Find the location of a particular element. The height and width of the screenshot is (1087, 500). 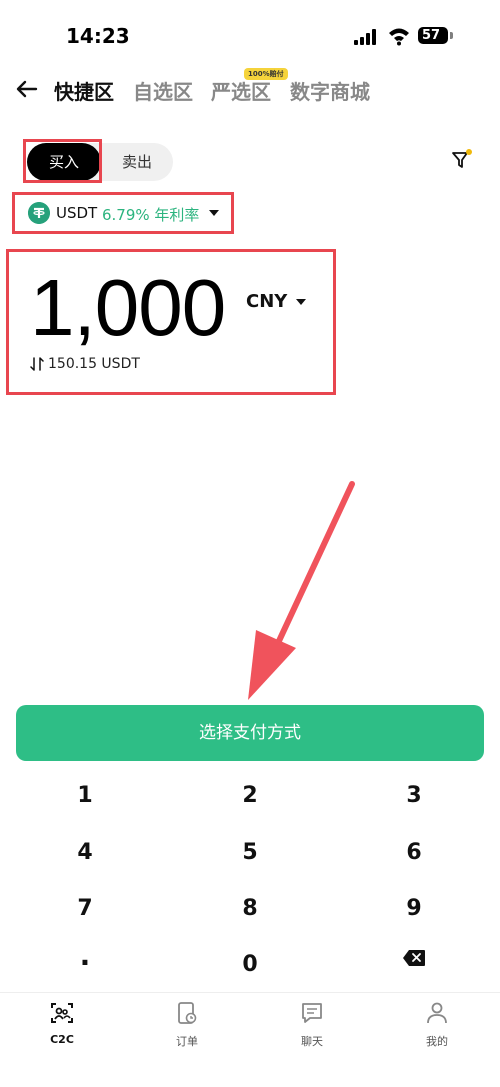

key-7: 7 is located at coordinates (85, 909).